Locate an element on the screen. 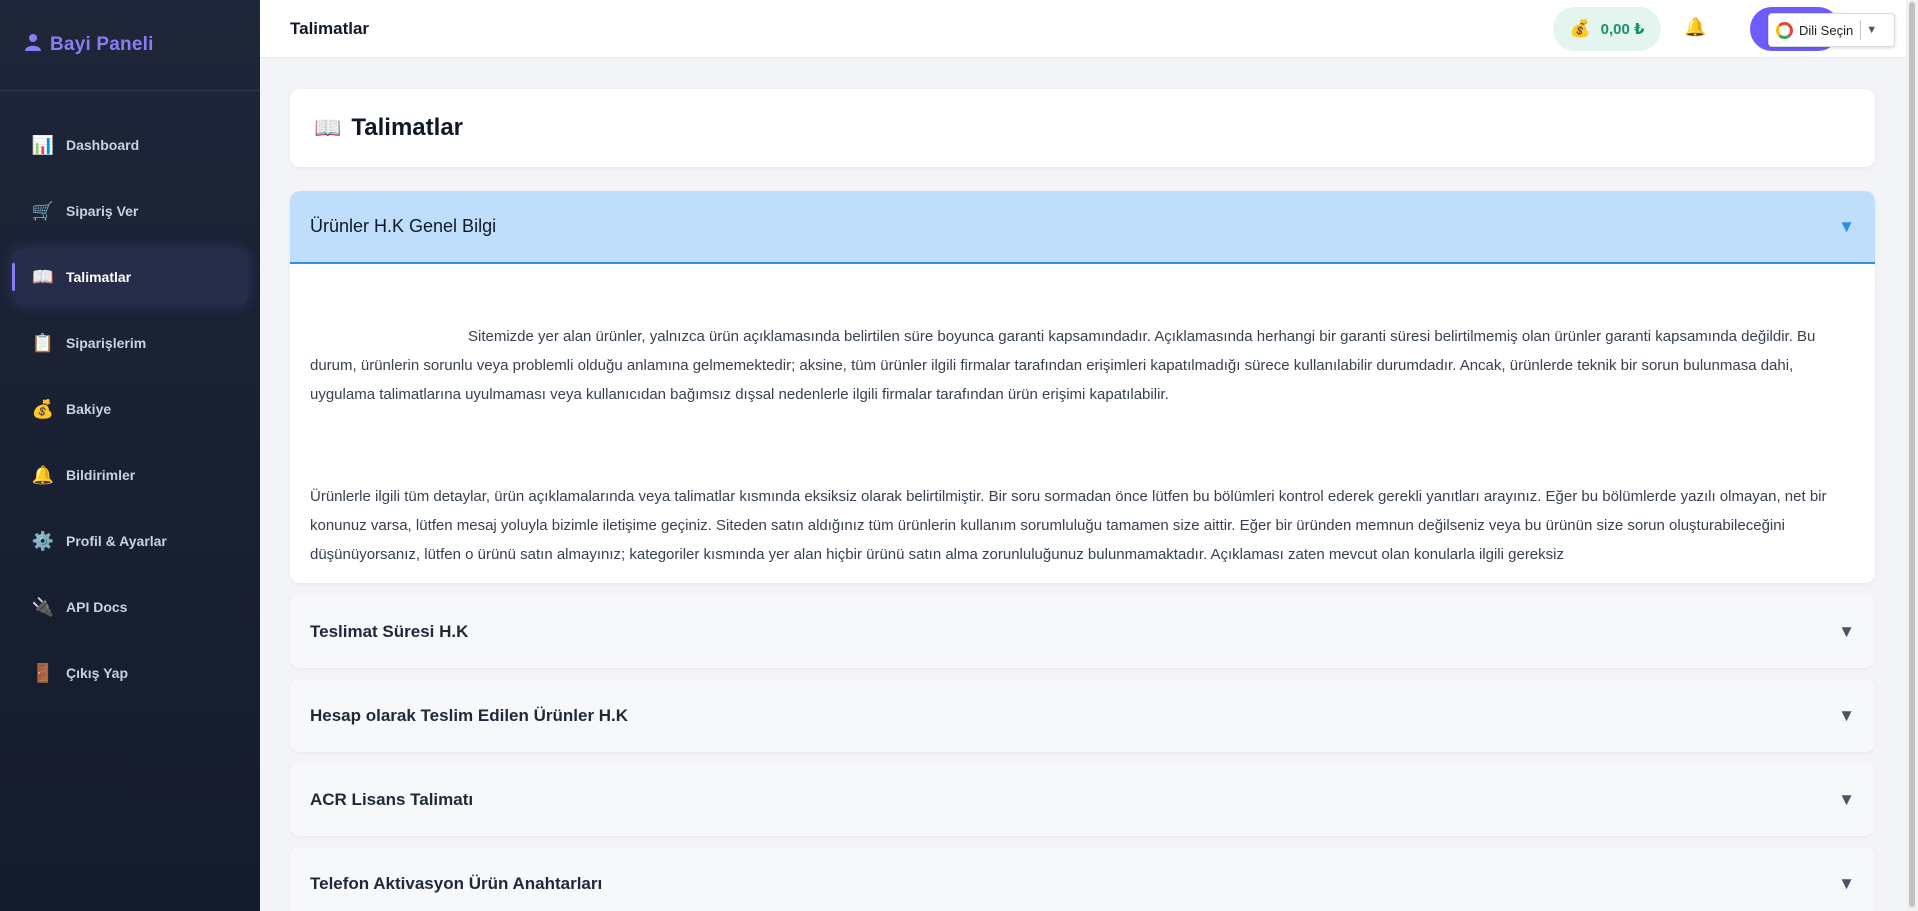 This screenshot has width=1918, height=911. sidebar-item-api-docs: 🔌 API Docs is located at coordinates (130, 607).